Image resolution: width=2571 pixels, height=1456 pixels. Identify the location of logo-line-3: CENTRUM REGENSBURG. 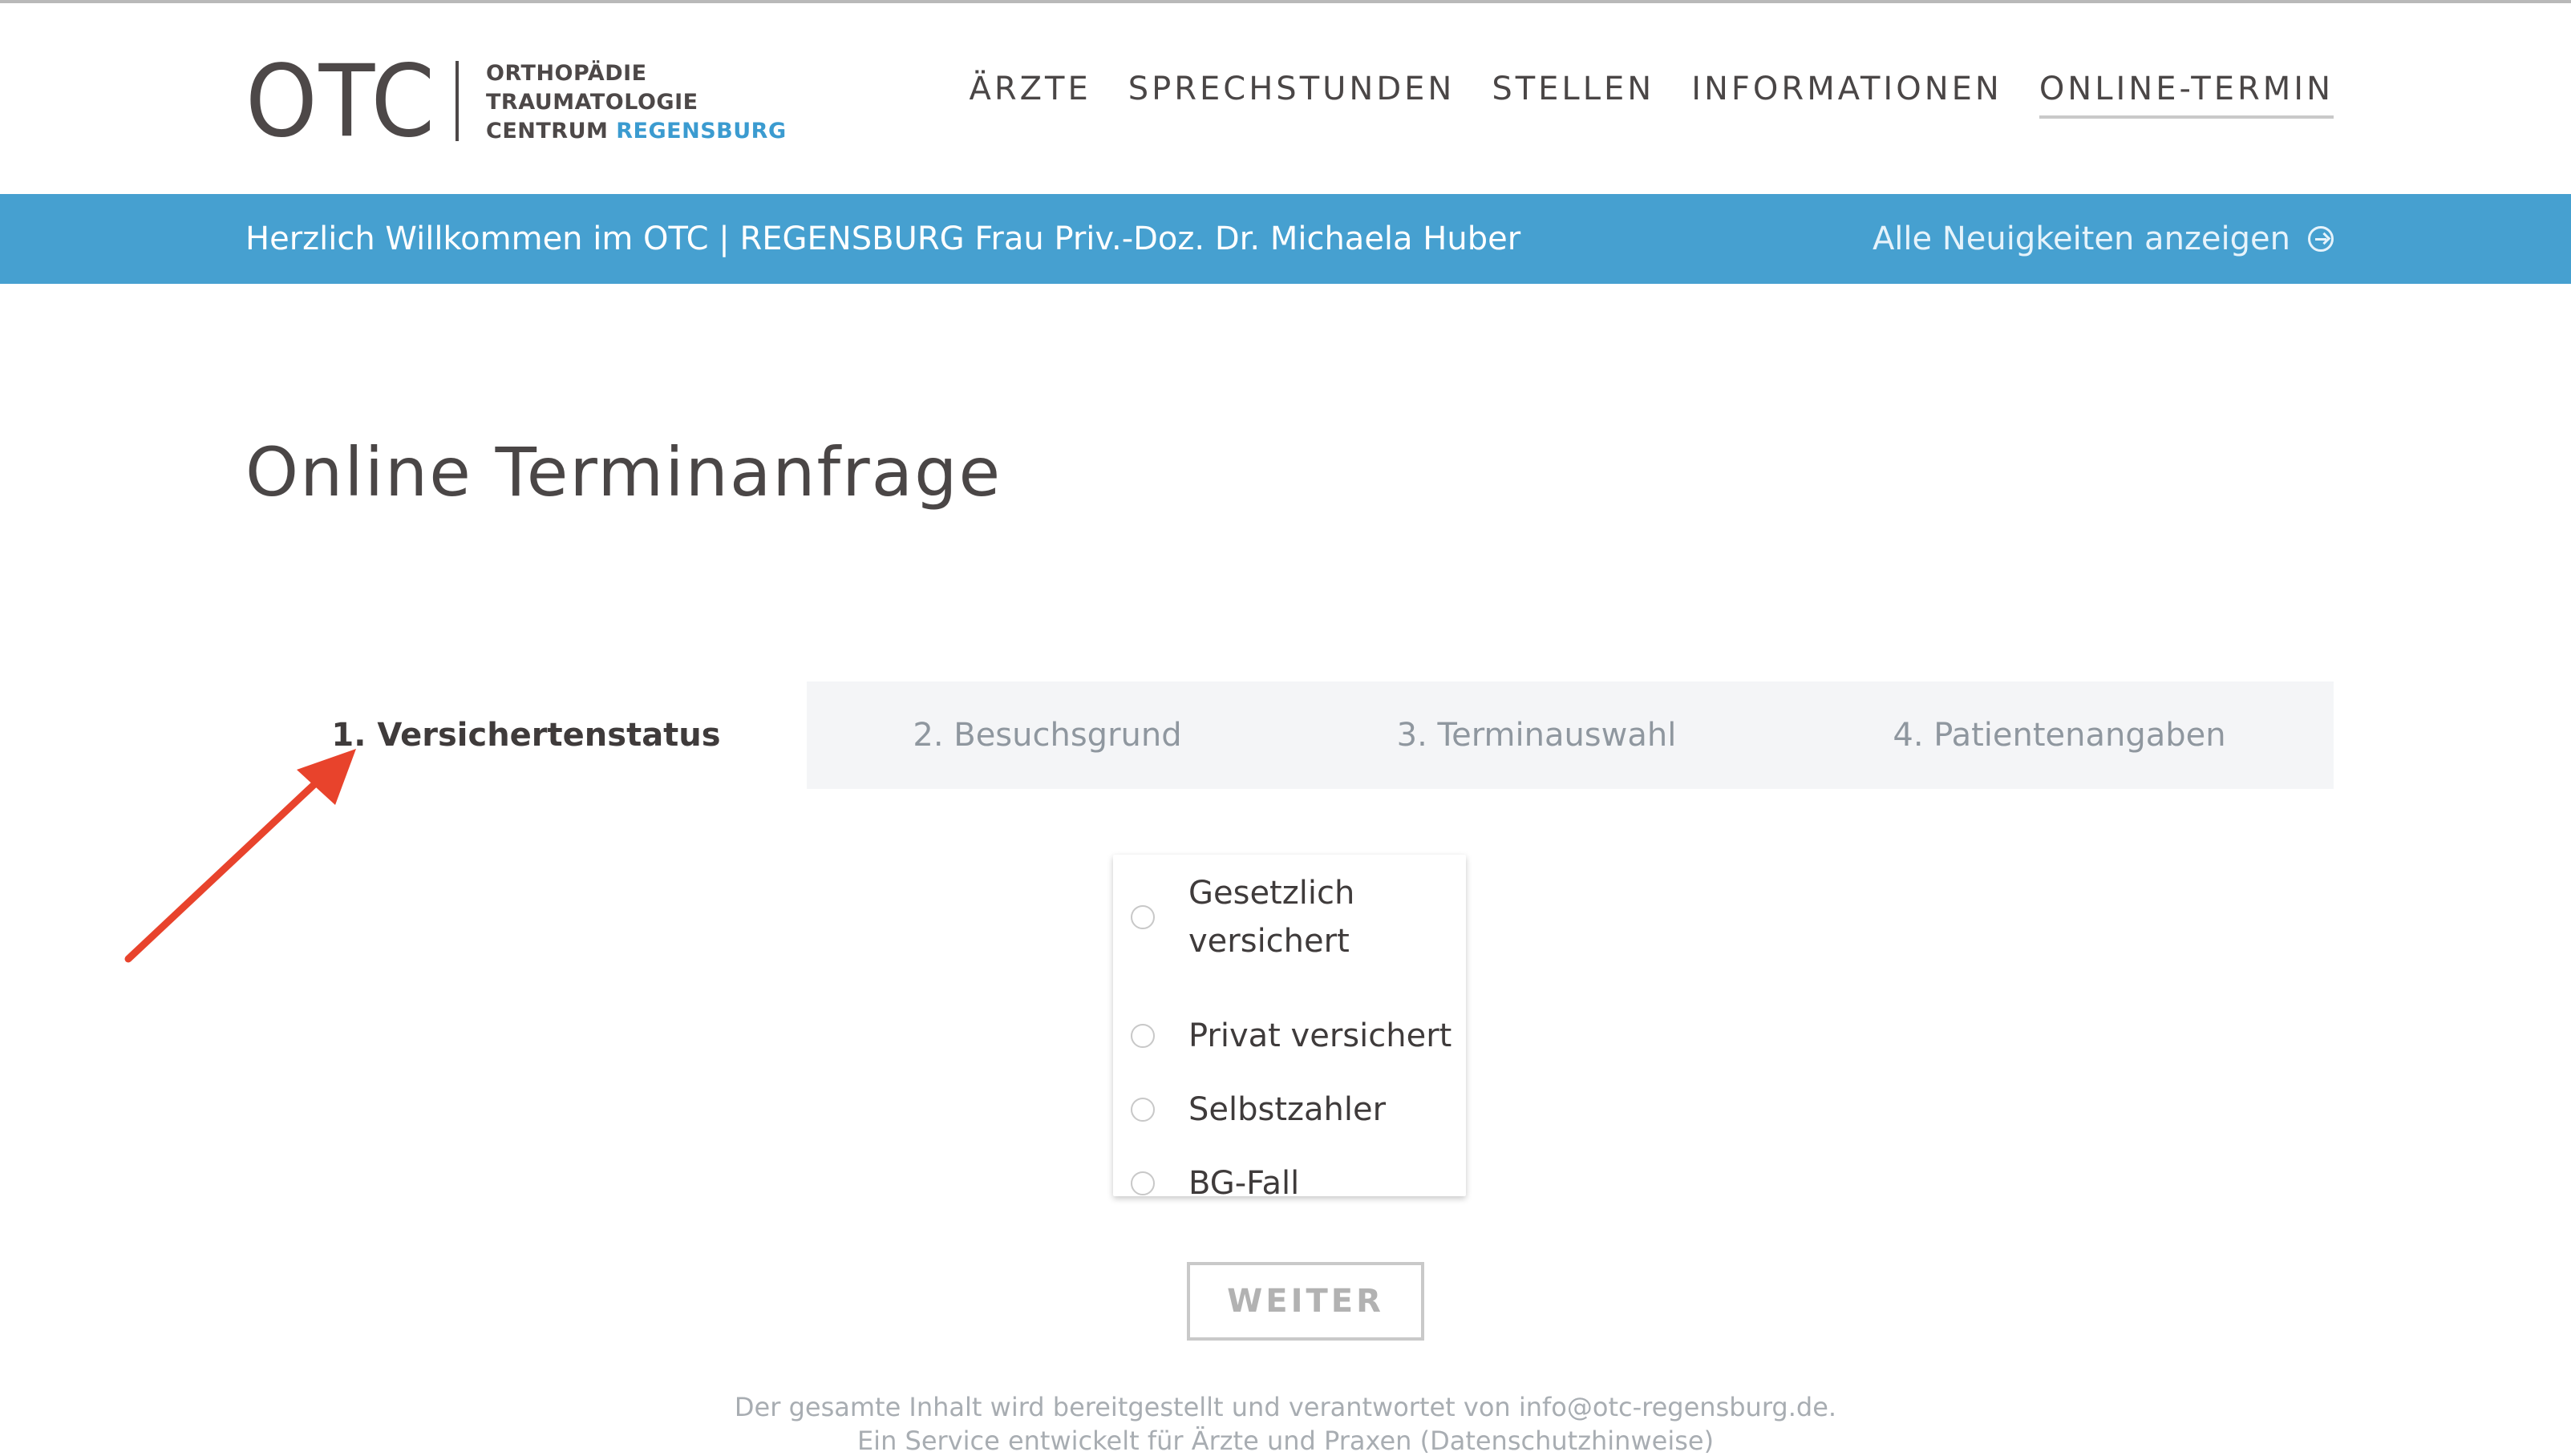
(636, 131).